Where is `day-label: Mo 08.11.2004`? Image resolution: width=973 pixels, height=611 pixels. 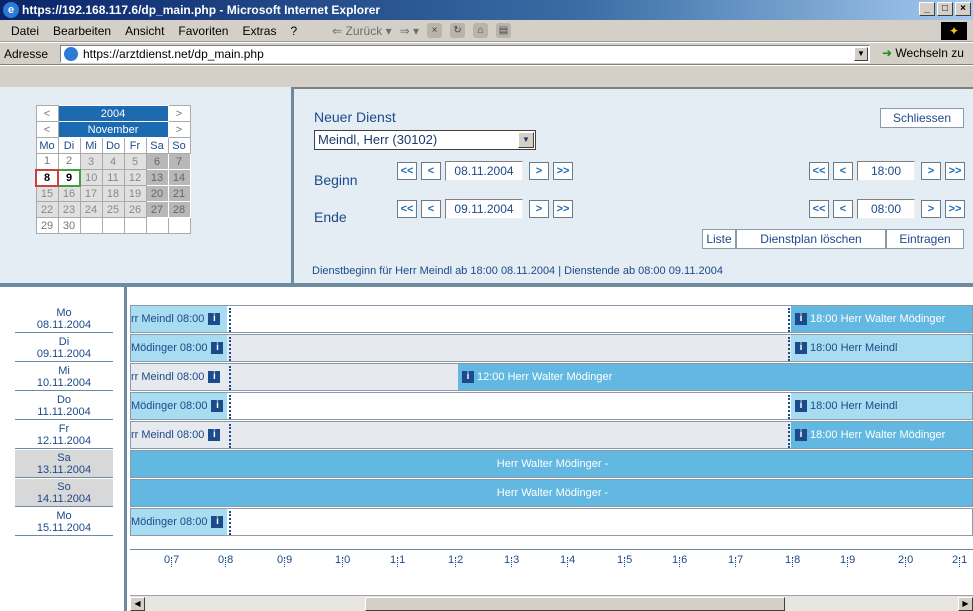 day-label: Mo 08.11.2004 is located at coordinates (64, 319).